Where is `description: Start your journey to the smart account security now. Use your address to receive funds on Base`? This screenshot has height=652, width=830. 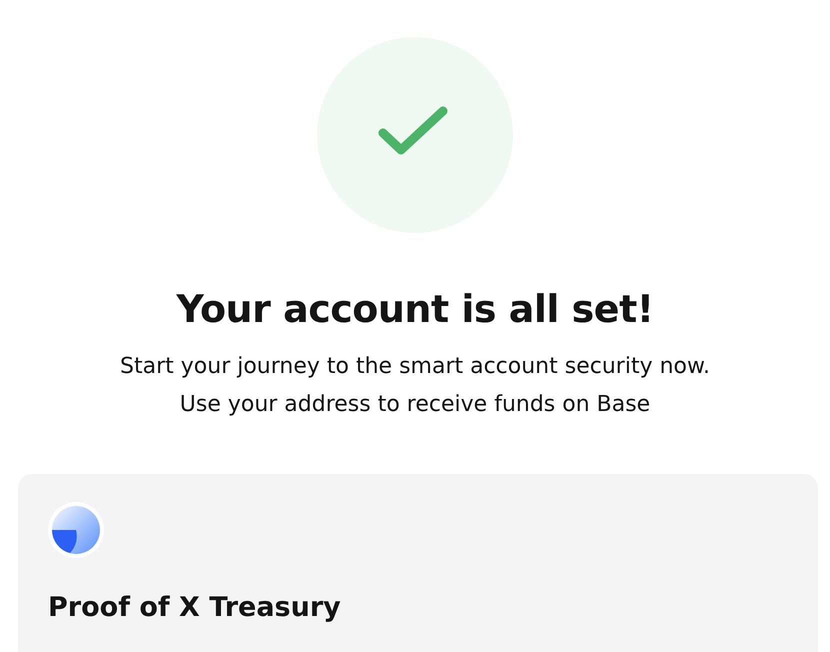 description: Start your journey to the smart account security now. Use your address to receive funds on Base is located at coordinates (415, 386).